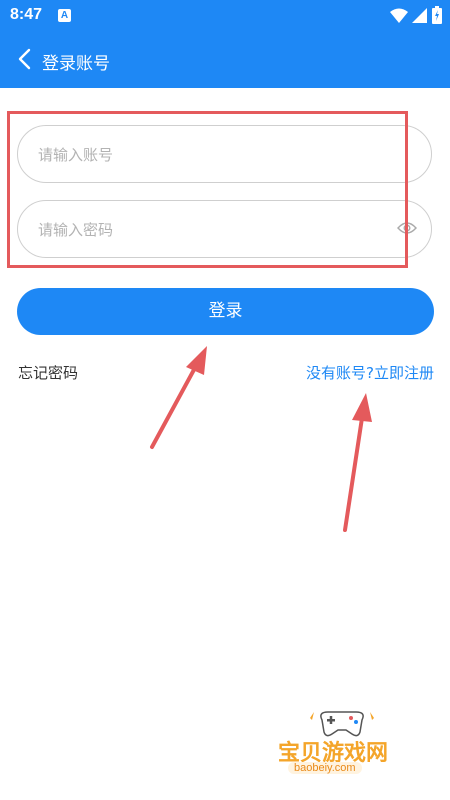 The width and height of the screenshot is (450, 800). I want to click on annotation-arrow-register, so click(357, 462).